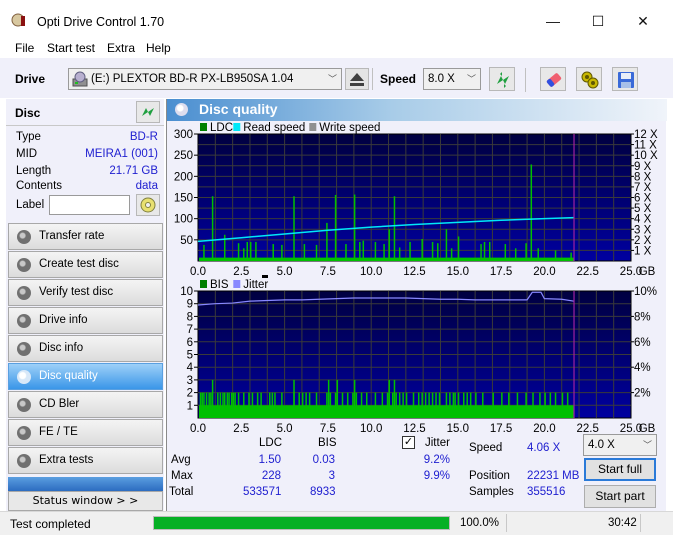 This screenshot has height=535, width=673. Describe the element at coordinates (85, 484) in the screenshot. I see `sidebar-fill` at that location.